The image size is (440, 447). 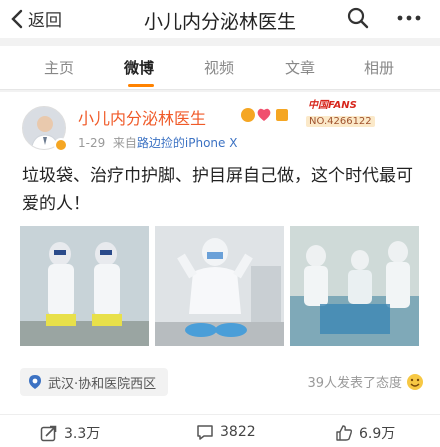 What do you see at coordinates (219, 22) in the screenshot?
I see `page-title: 小儿内分泌林医生` at bounding box center [219, 22].